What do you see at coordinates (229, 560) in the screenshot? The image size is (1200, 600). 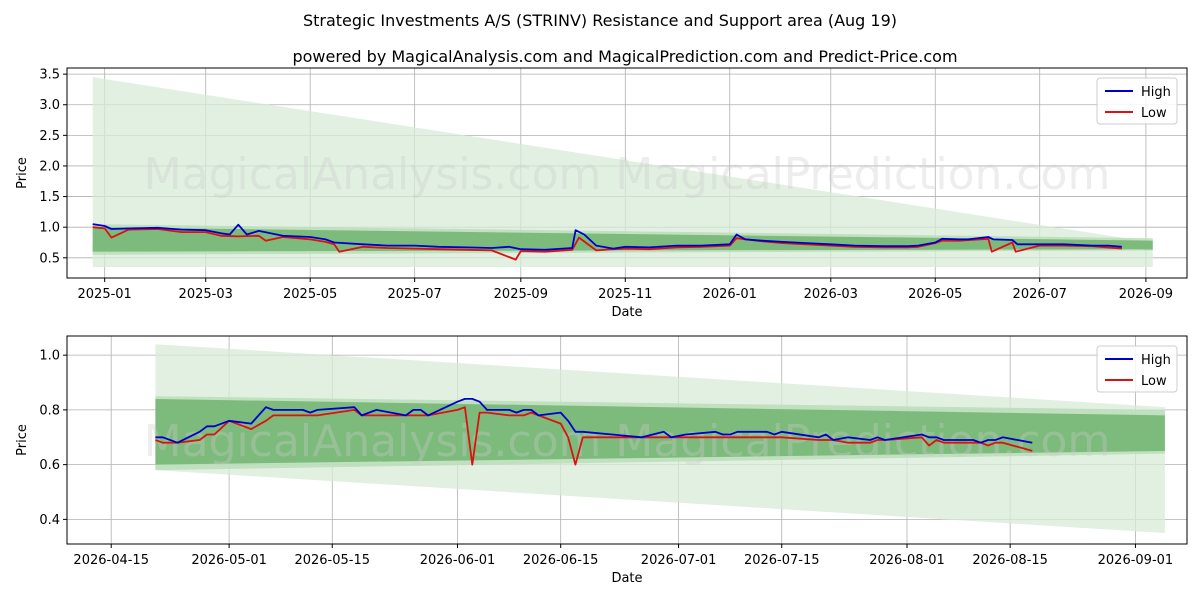 I see `x-tick-label: 2026-05-01` at bounding box center [229, 560].